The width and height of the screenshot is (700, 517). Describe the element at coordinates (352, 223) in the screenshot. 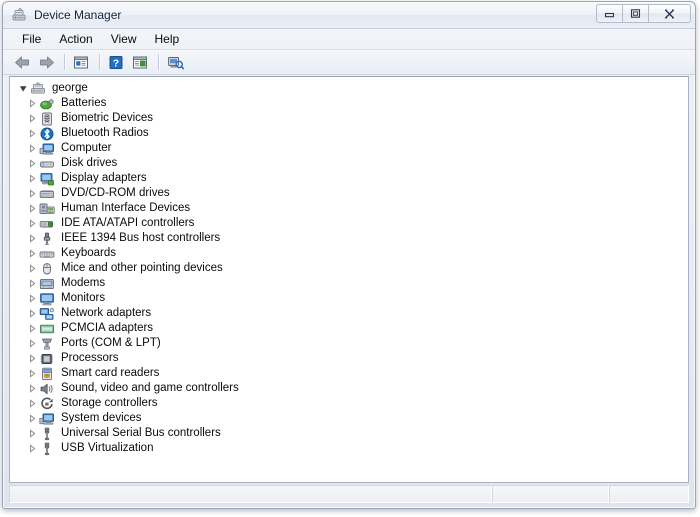

I see `tree-node: IDE ATA/ATAPI controllers` at that location.